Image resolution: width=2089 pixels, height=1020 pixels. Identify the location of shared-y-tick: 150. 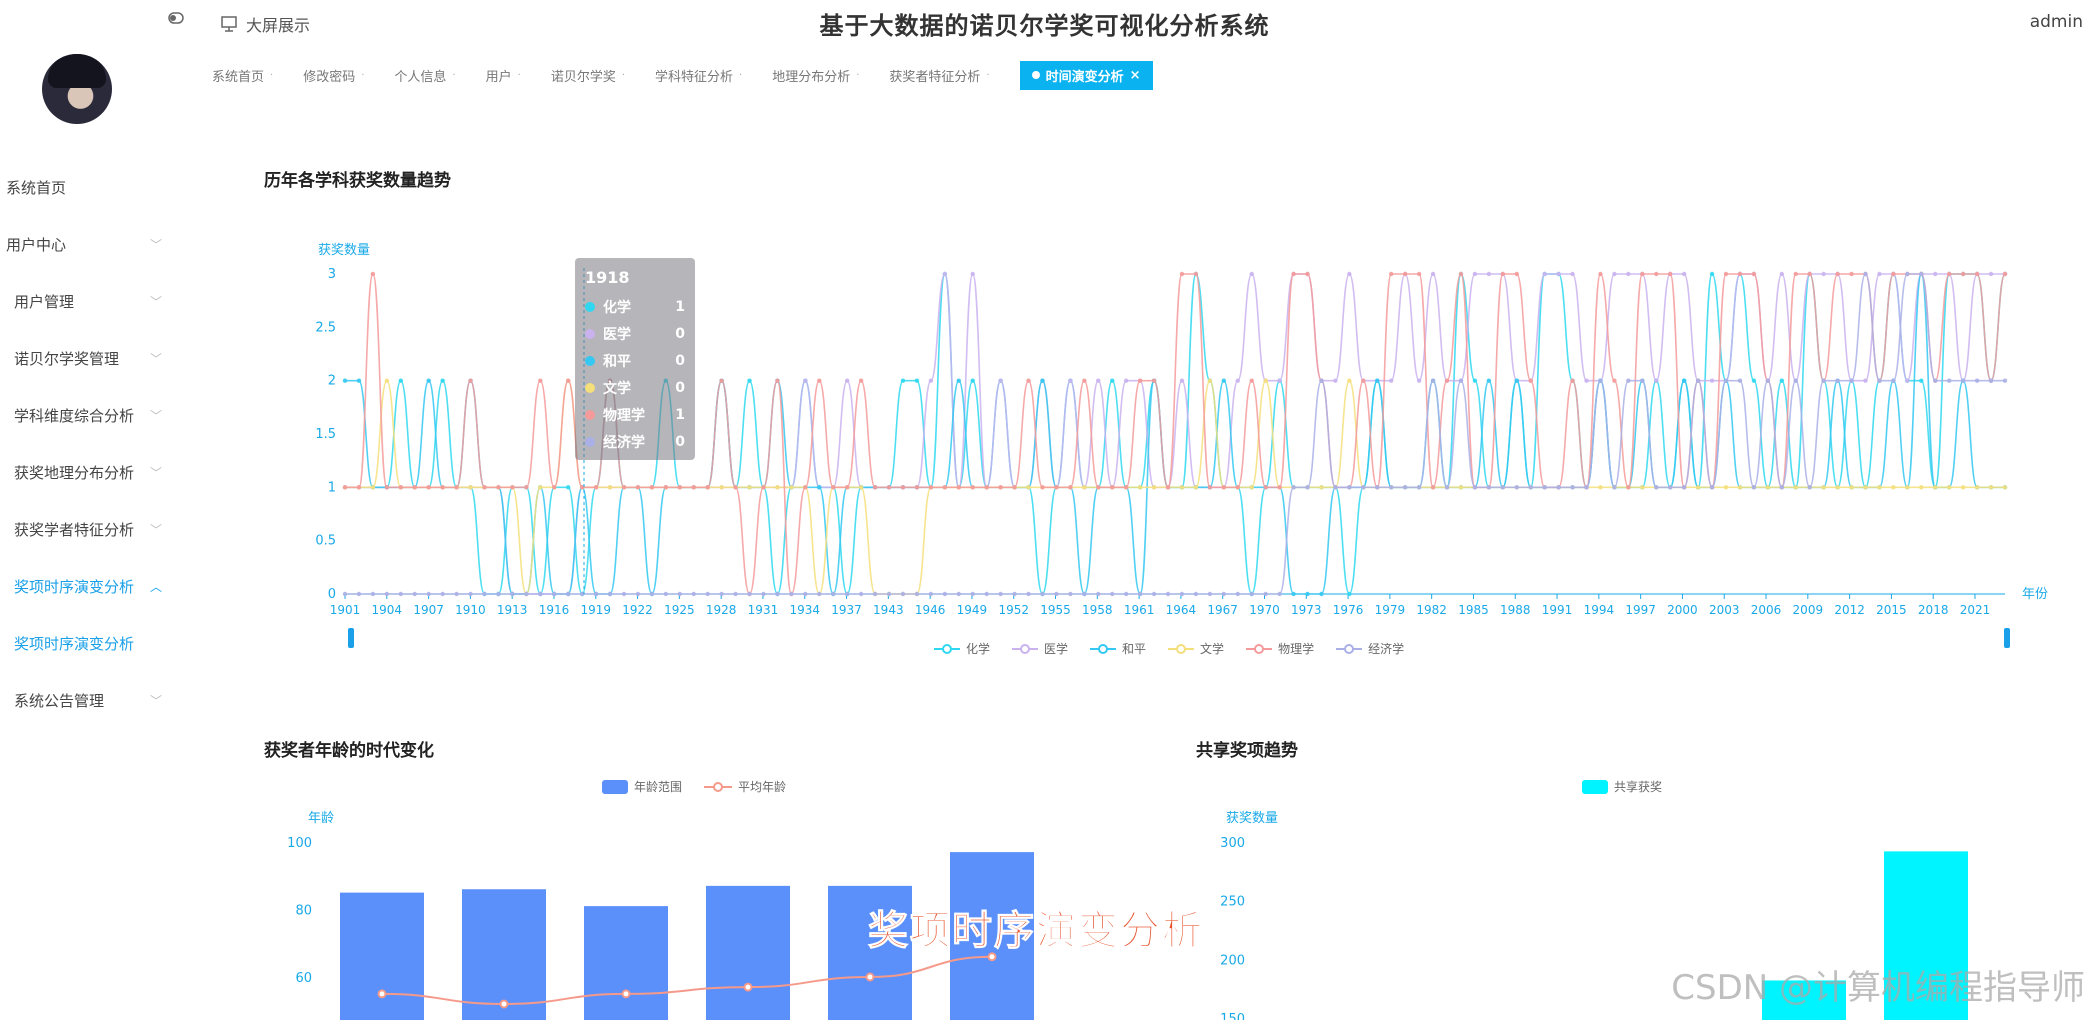
(1232, 1016).